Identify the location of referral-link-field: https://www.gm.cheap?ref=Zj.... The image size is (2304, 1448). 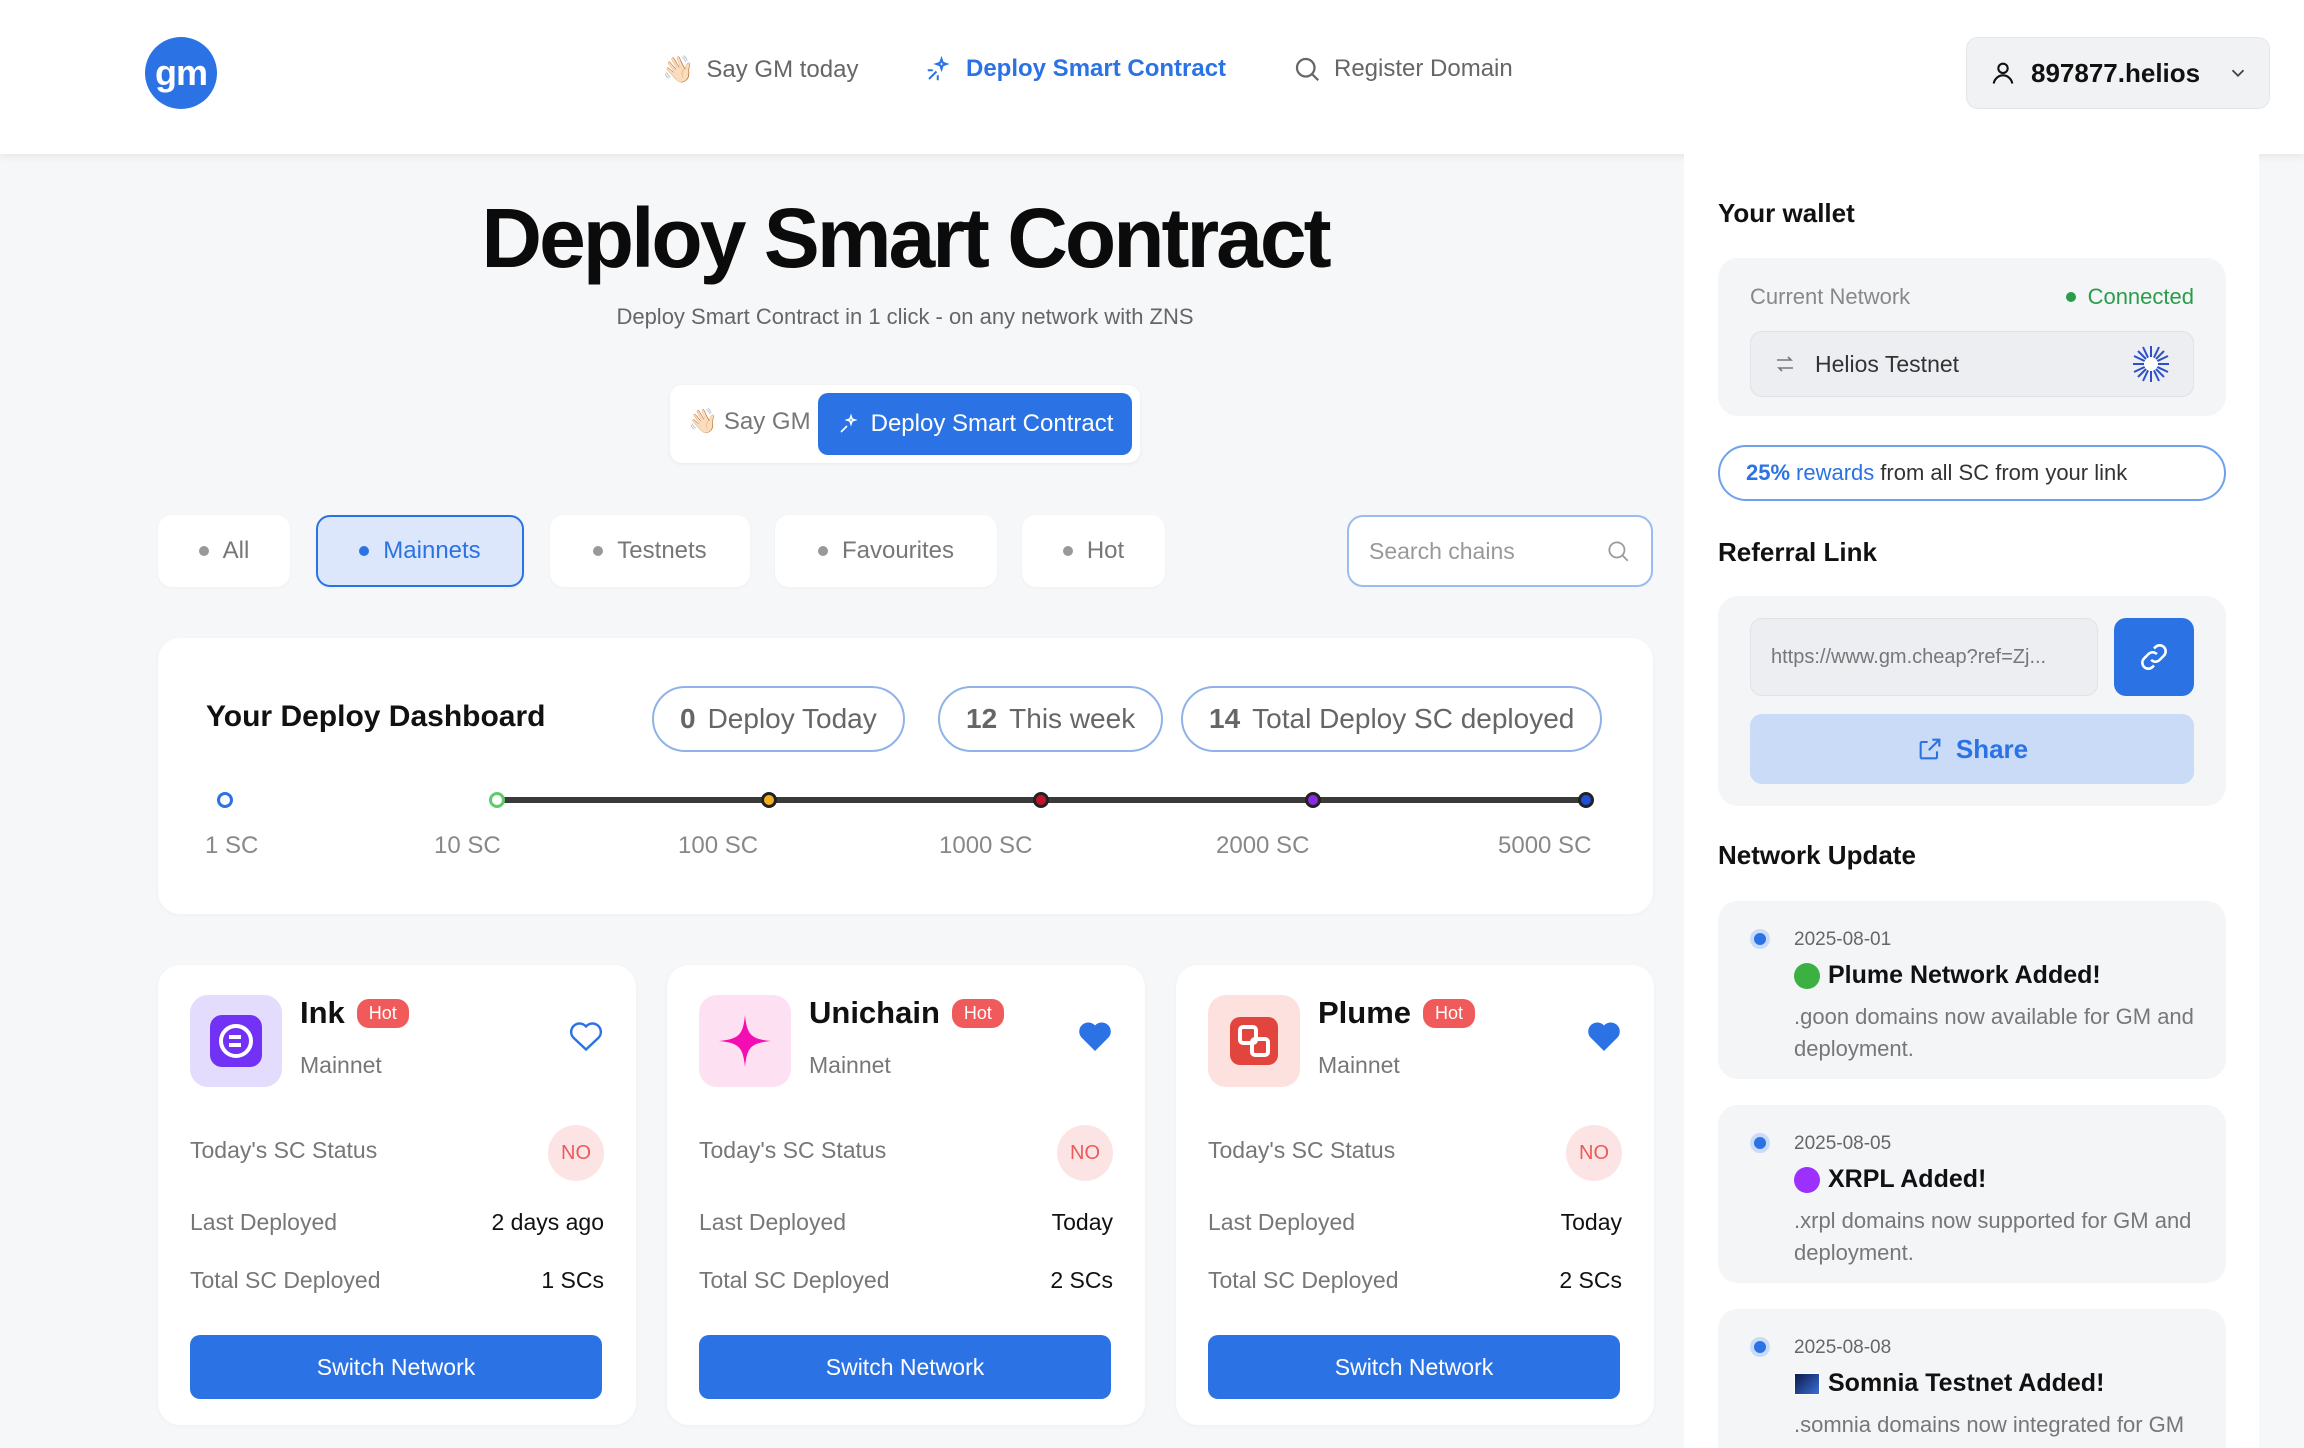
(1924, 657).